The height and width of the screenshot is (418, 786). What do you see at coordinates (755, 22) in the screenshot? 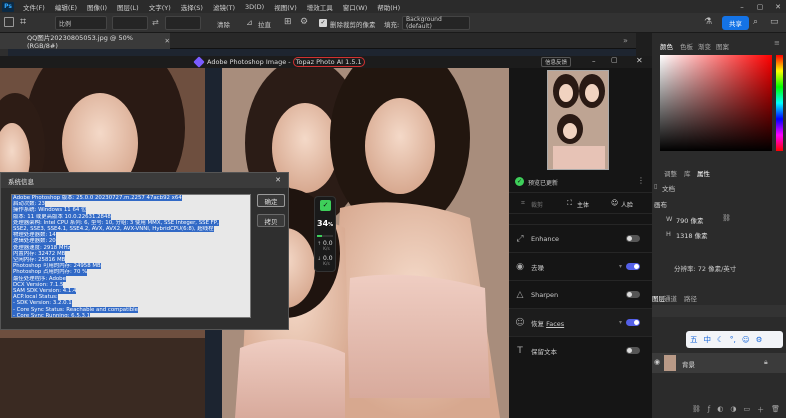
I see `search-icon: ⌕` at bounding box center [755, 22].